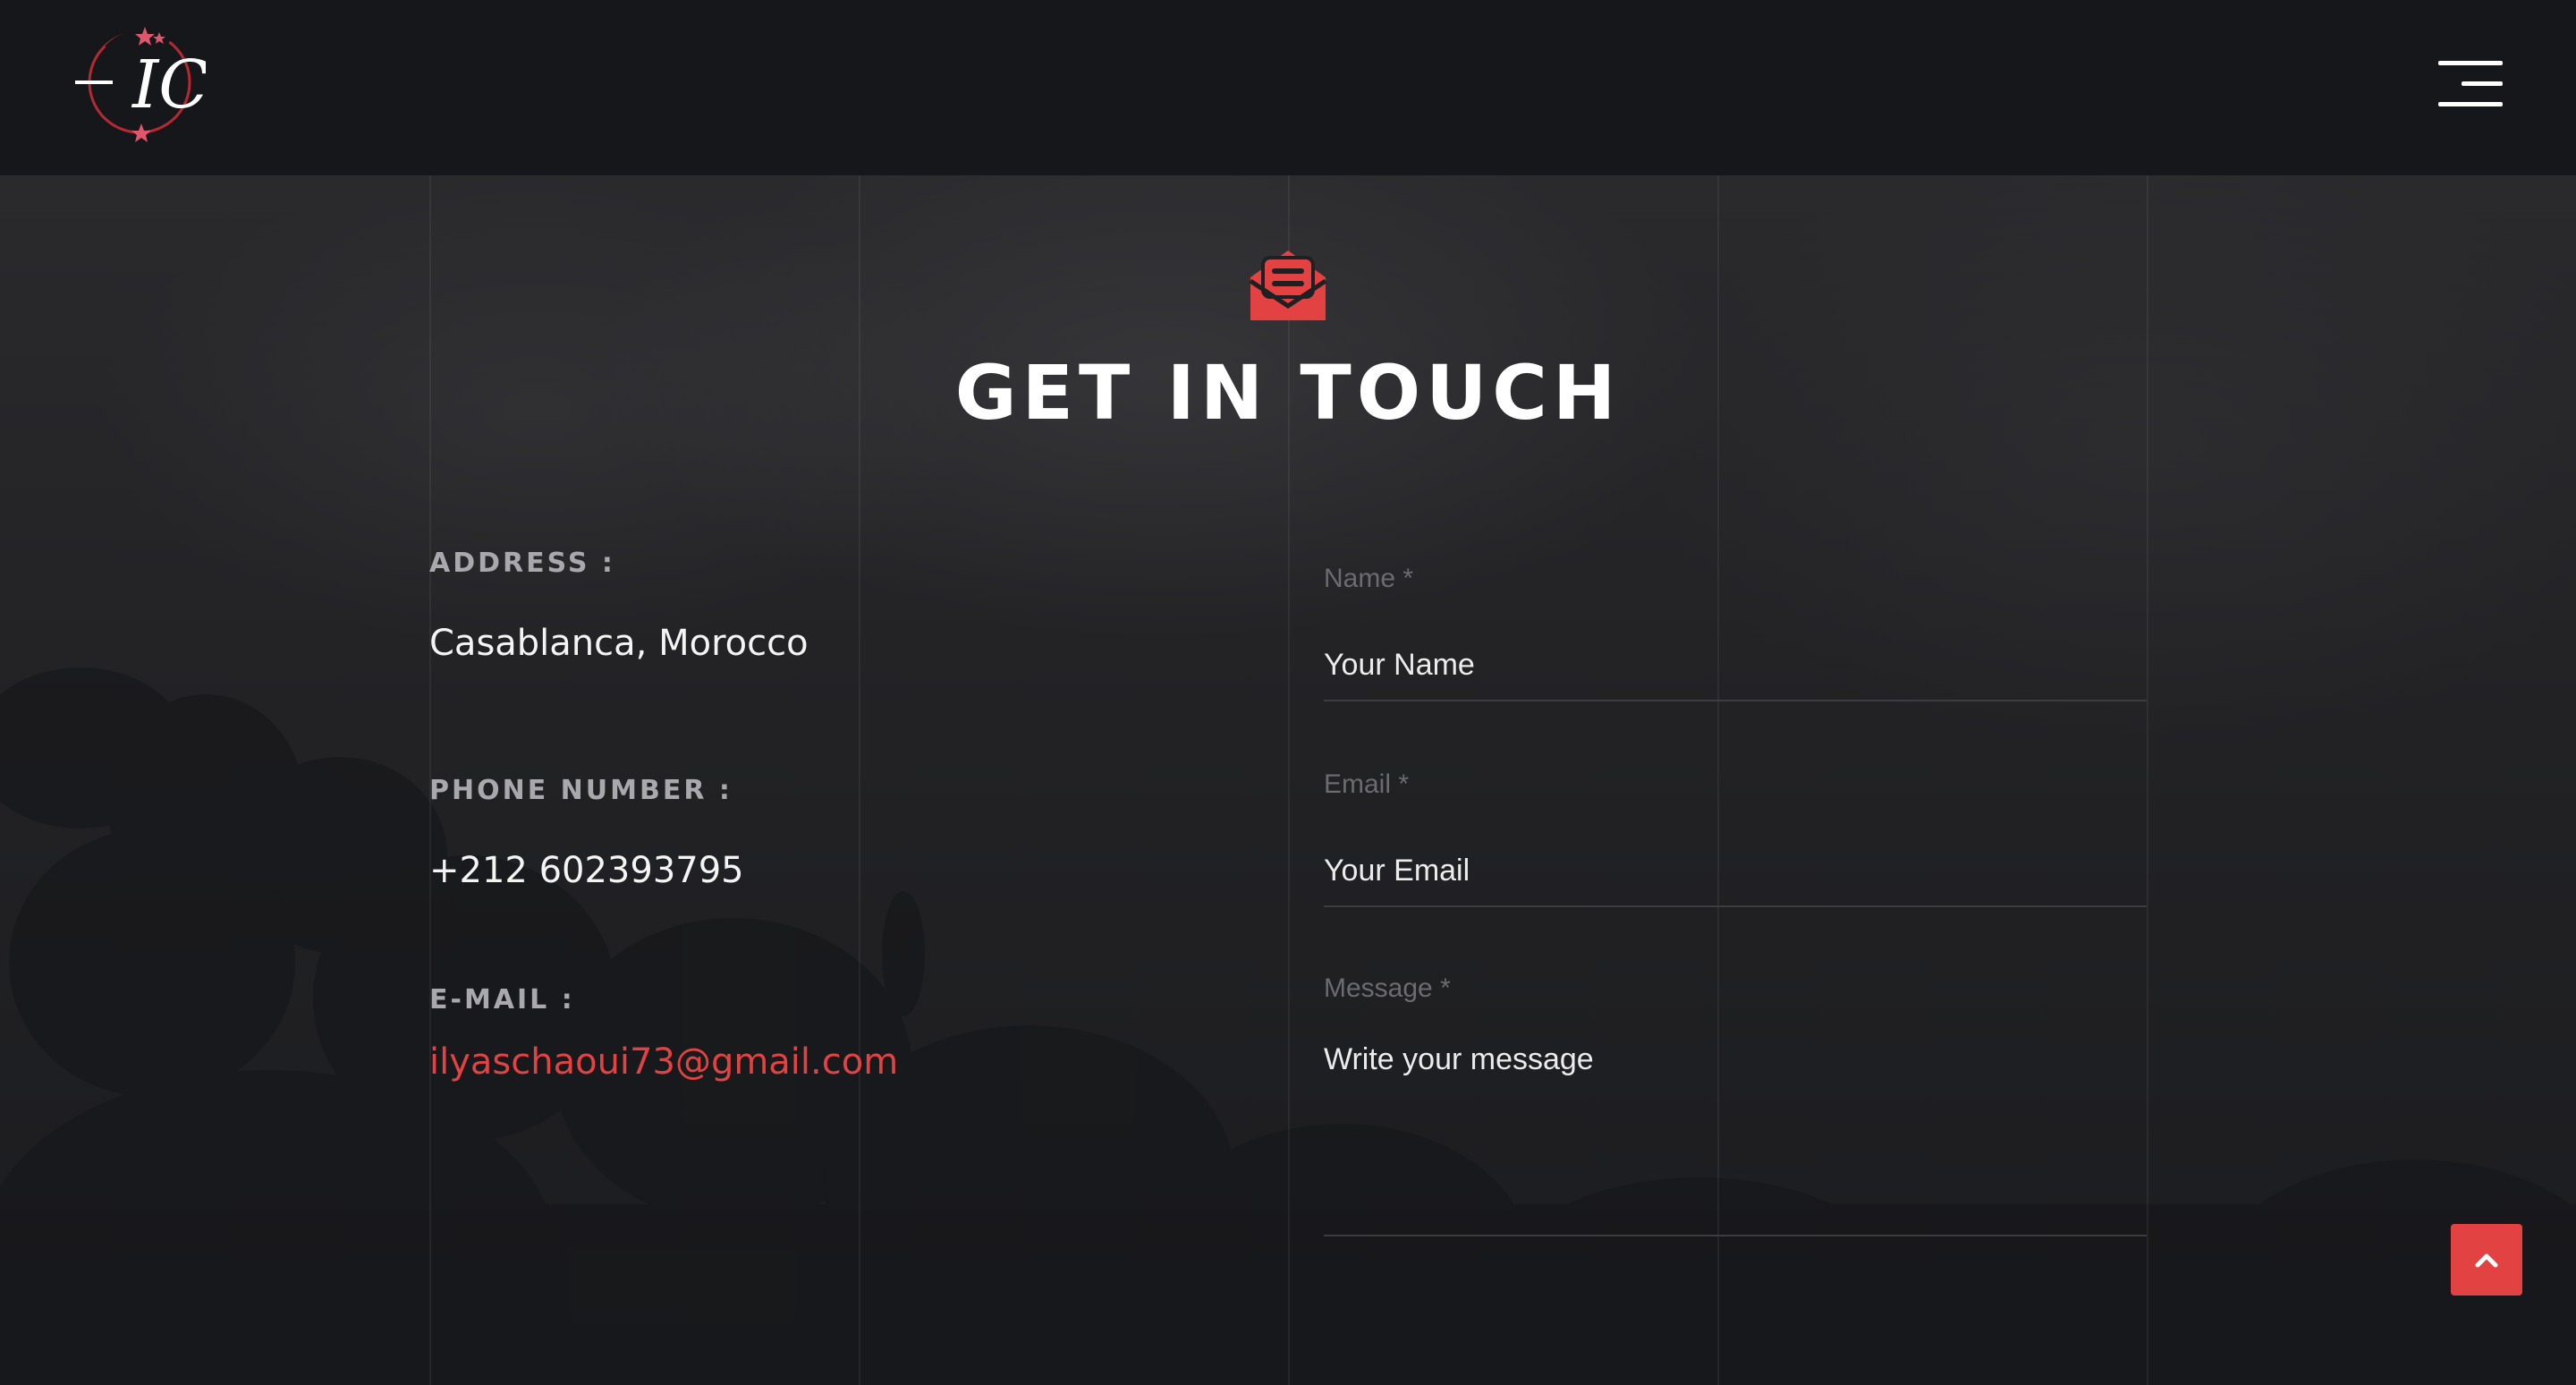 The width and height of the screenshot is (2576, 1385). Describe the element at coordinates (1369, 578) in the screenshot. I see `name-field-label: Name *` at that location.